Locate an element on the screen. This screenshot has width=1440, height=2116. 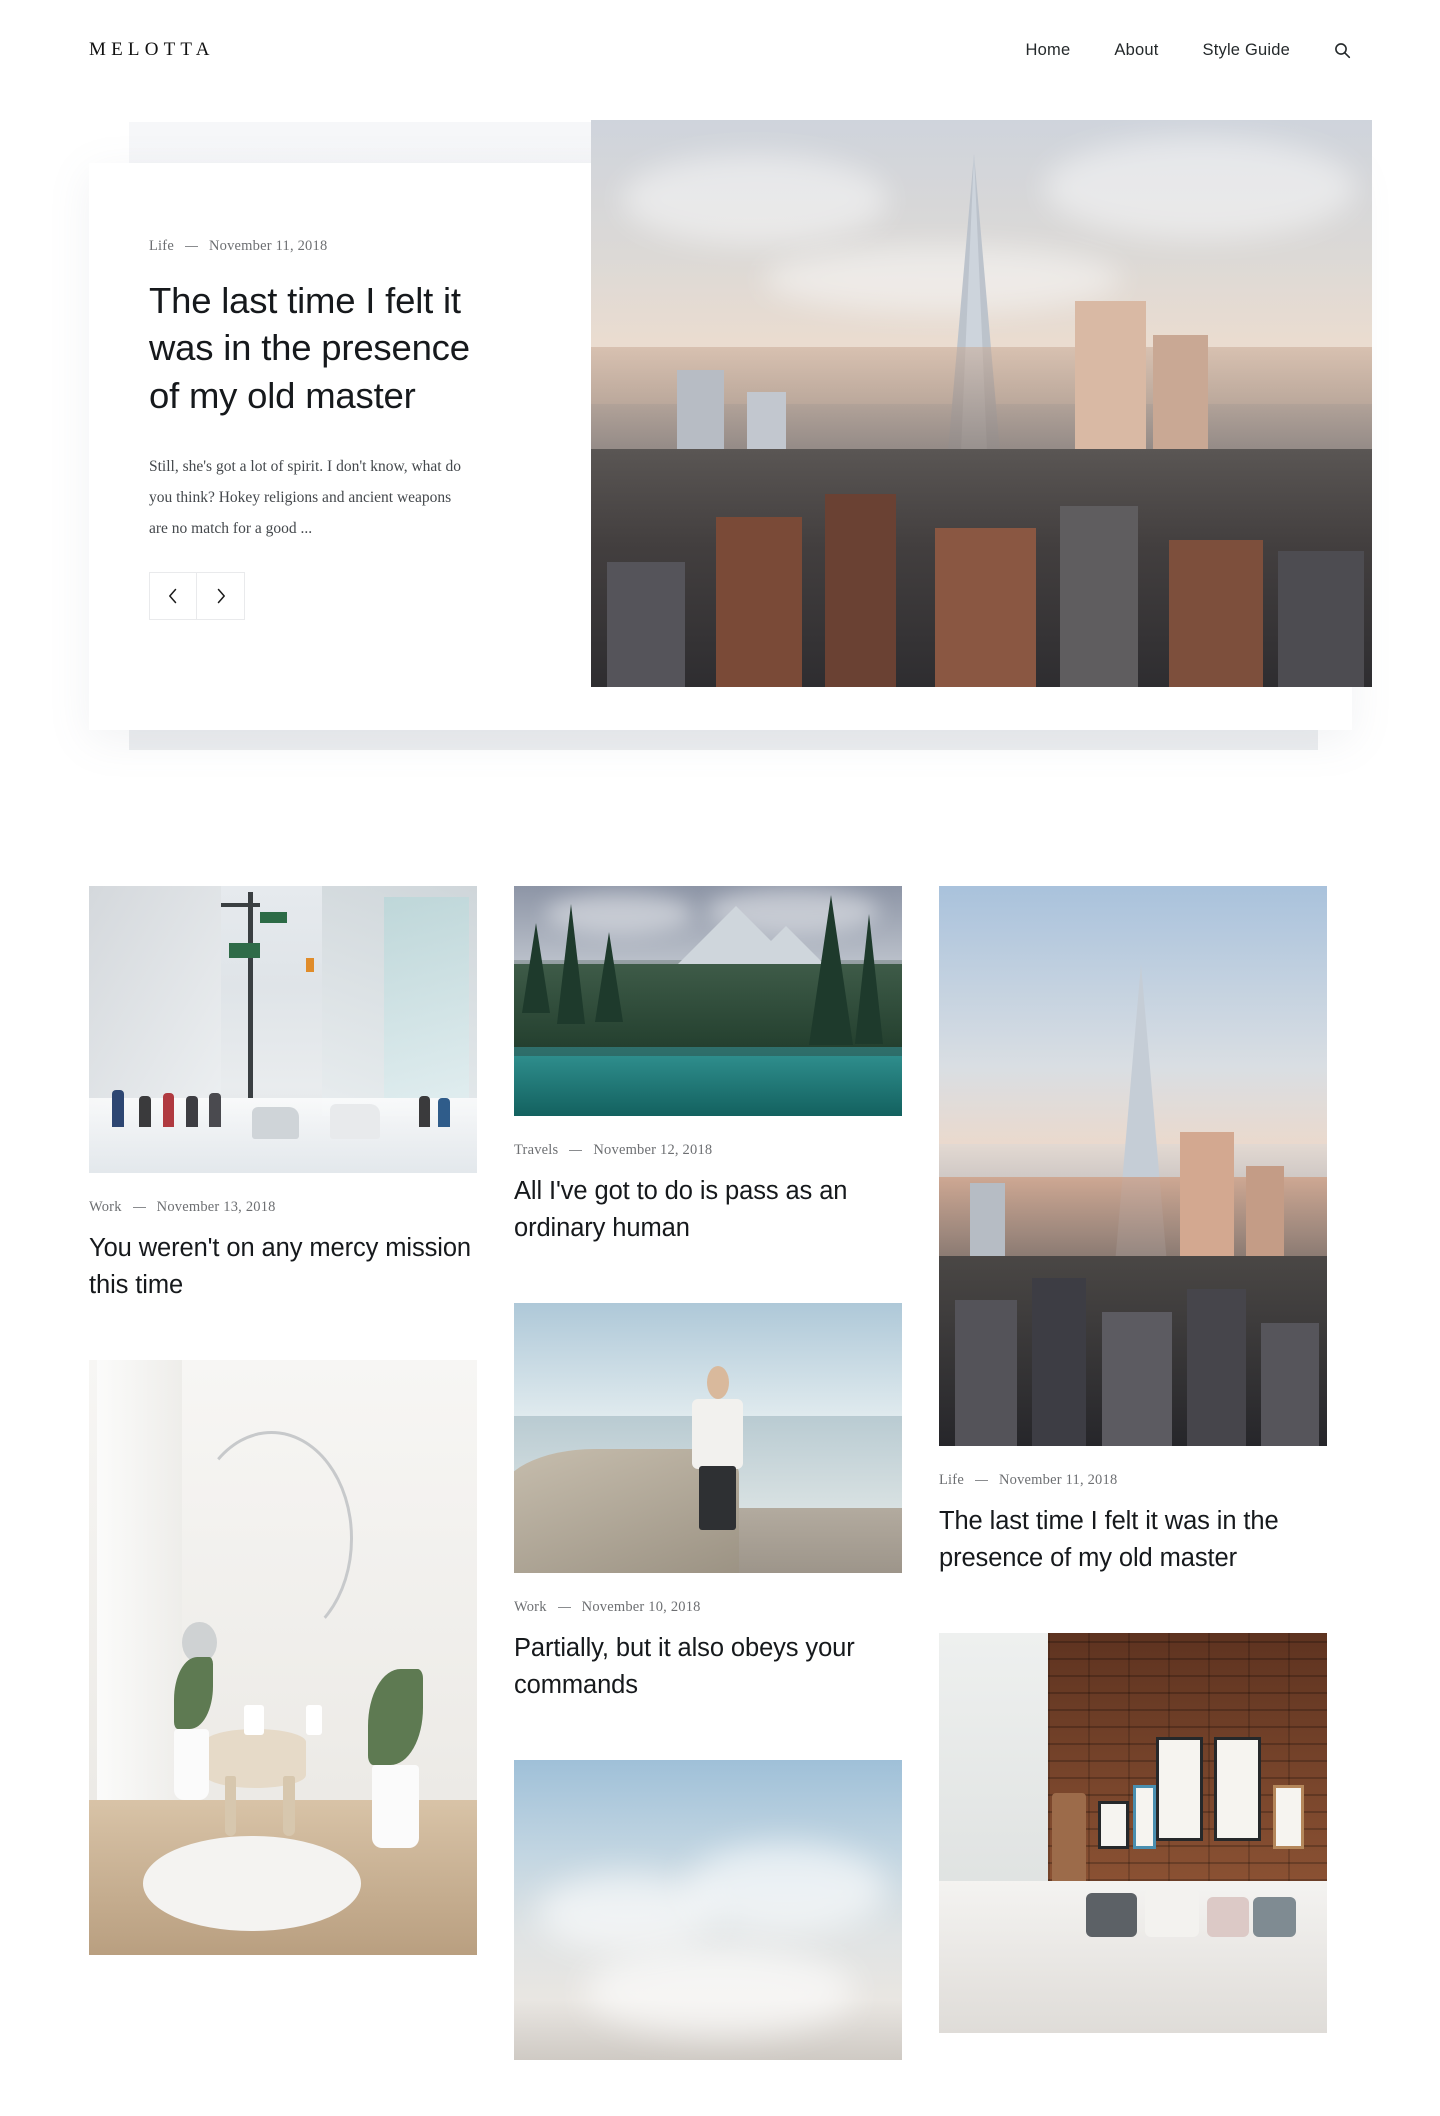
hero-slider-controls is located at coordinates (340, 596).